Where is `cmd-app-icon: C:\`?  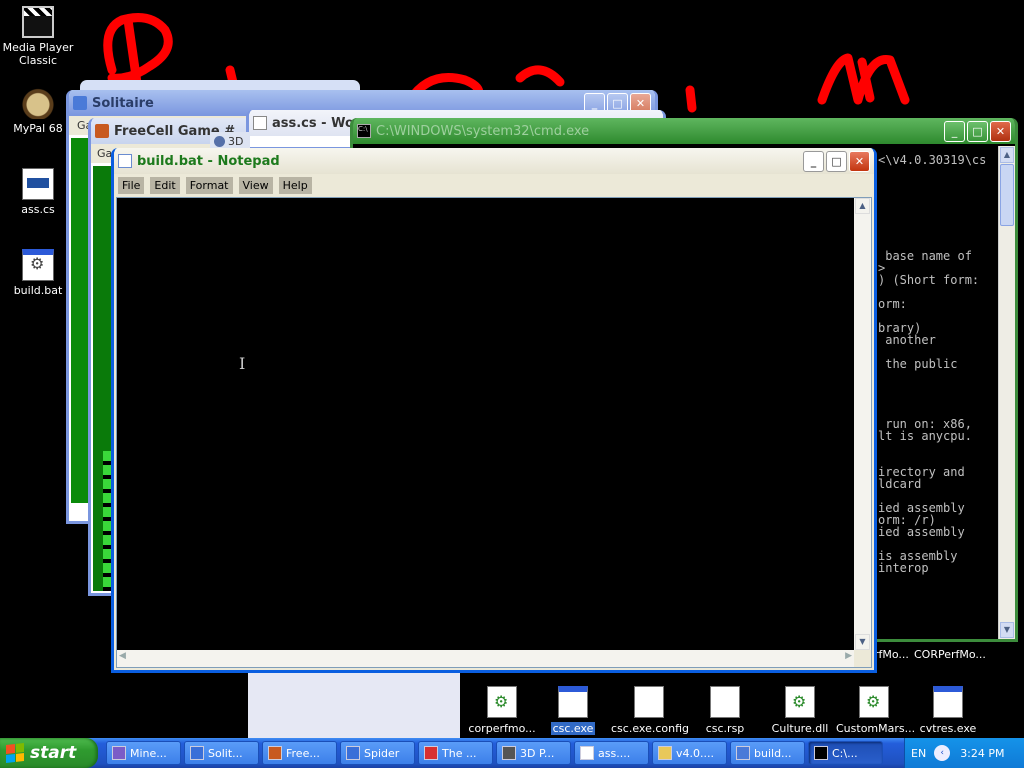
cmd-app-icon: C:\ is located at coordinates (364, 131).